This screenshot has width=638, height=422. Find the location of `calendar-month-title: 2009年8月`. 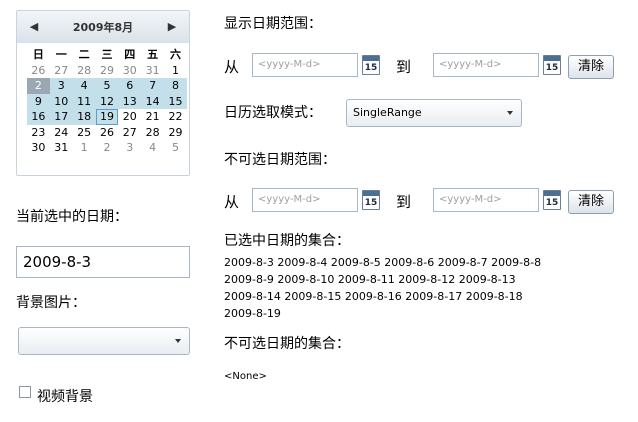

calendar-month-title: 2009年8月 is located at coordinates (103, 27).